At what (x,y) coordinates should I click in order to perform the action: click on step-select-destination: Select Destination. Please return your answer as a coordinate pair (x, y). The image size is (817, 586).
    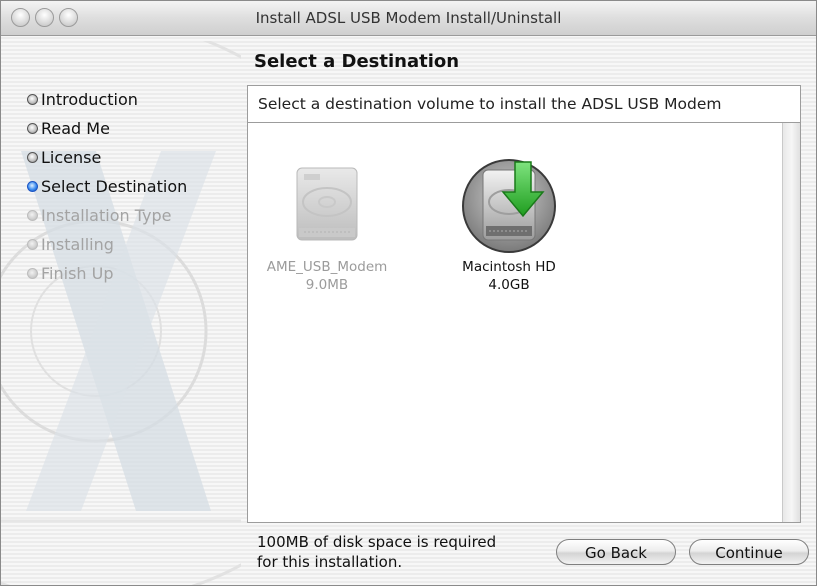
    Looking at the image, I should click on (107, 186).